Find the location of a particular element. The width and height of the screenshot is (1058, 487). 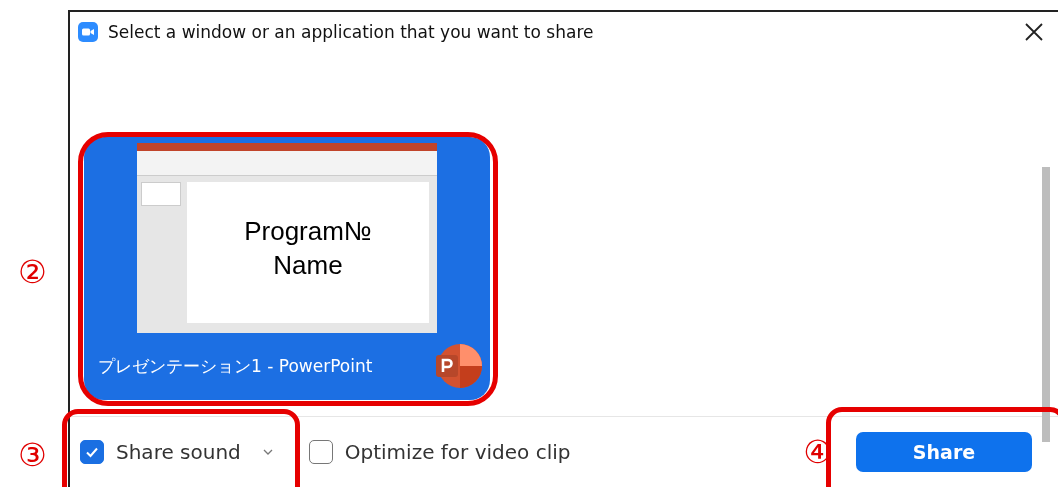

step-number: ③ is located at coordinates (32, 455).